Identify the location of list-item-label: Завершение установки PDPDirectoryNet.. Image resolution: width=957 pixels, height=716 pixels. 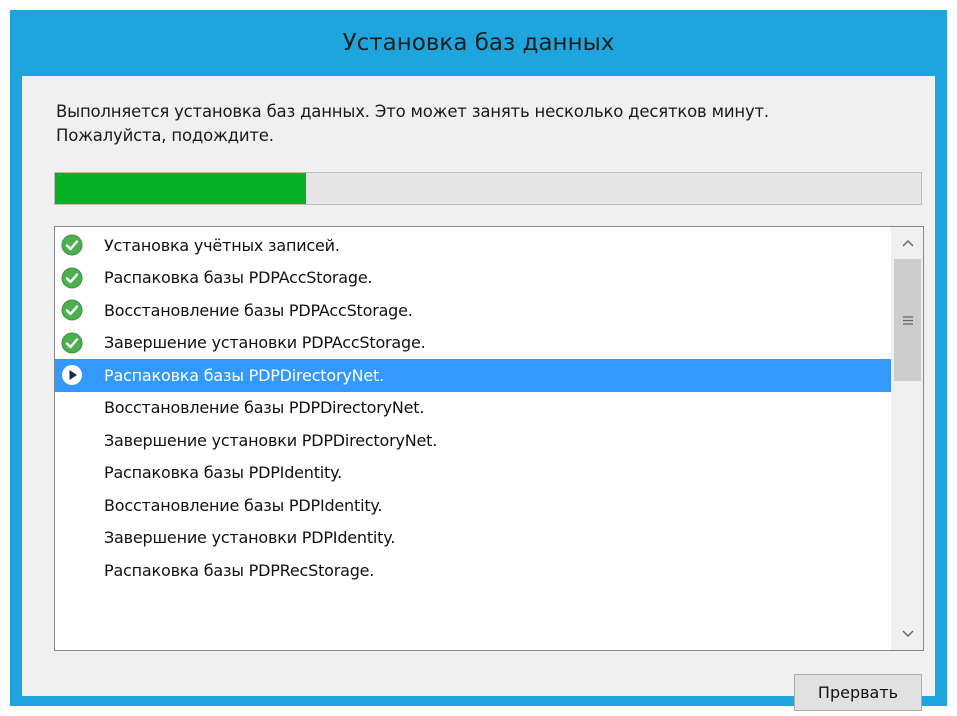
(271, 440).